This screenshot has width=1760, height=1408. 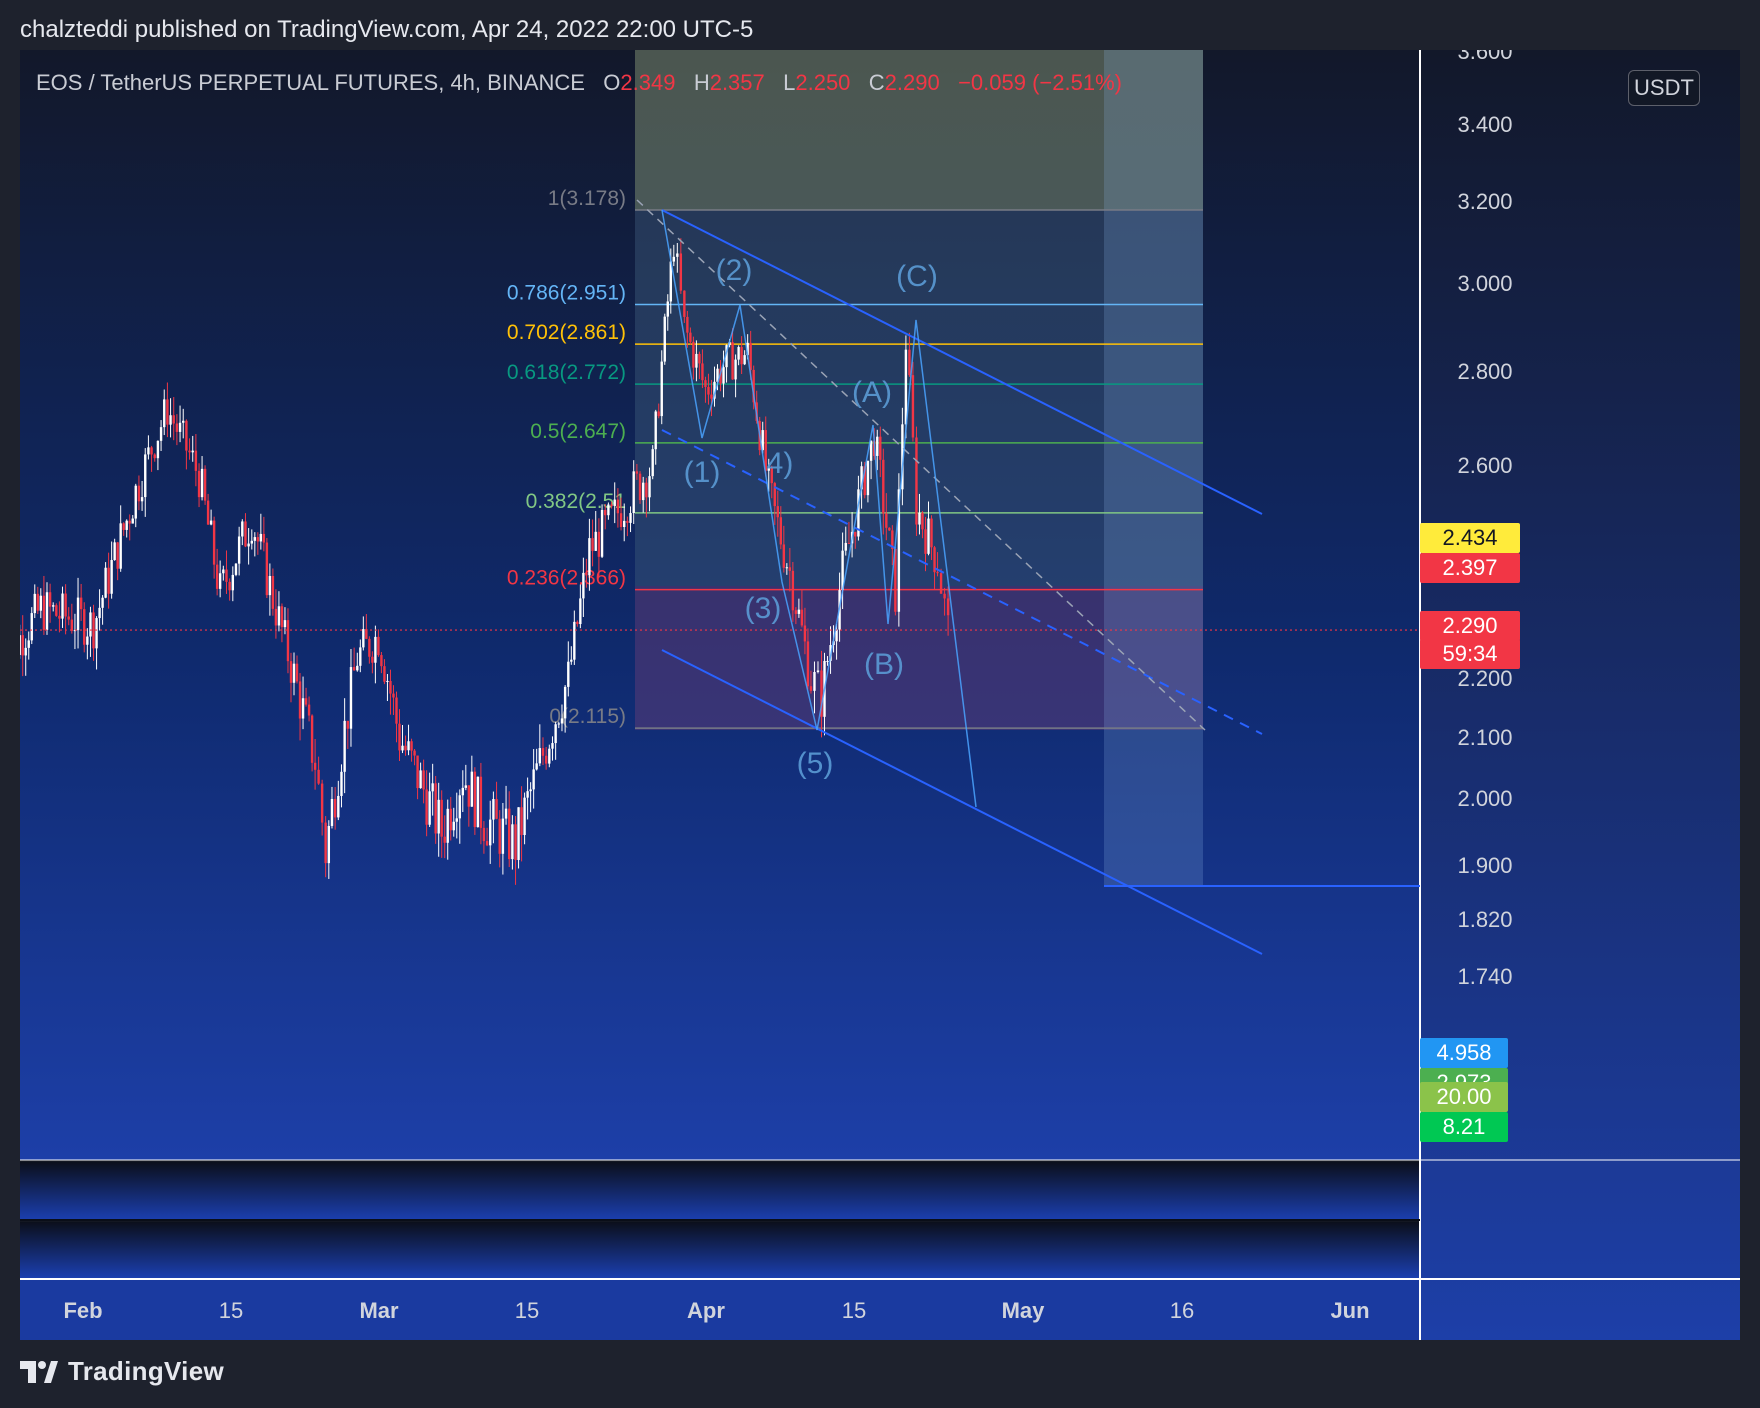 I want to click on fib-level-label: 0.702(2.861), so click(x=566, y=332).